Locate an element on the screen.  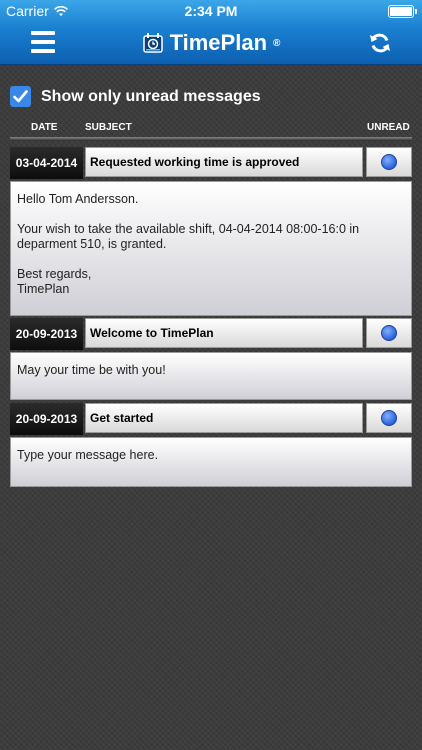
message-body-line: May your time be with you! is located at coordinates (91, 370).